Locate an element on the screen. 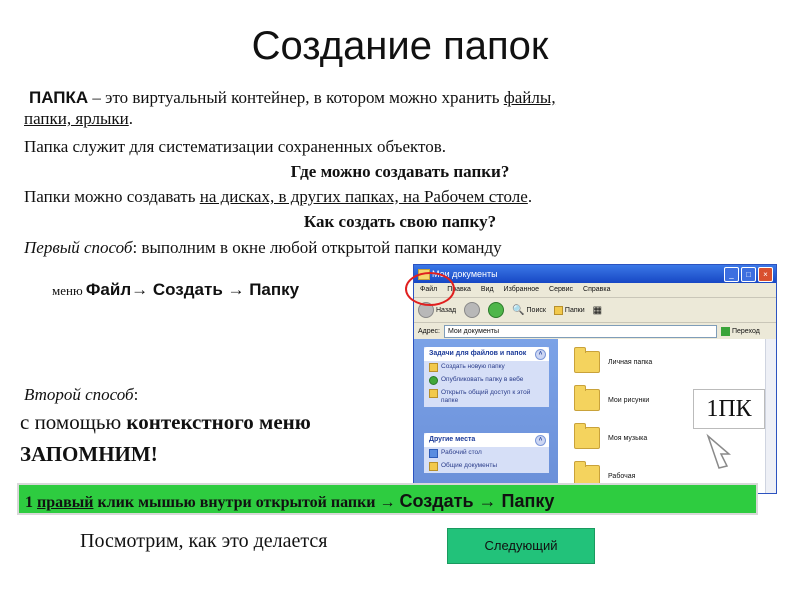 This screenshot has height=600, width=800. menu-command-line: меню Файл→ Создать → Папку is located at coordinates (175, 290).